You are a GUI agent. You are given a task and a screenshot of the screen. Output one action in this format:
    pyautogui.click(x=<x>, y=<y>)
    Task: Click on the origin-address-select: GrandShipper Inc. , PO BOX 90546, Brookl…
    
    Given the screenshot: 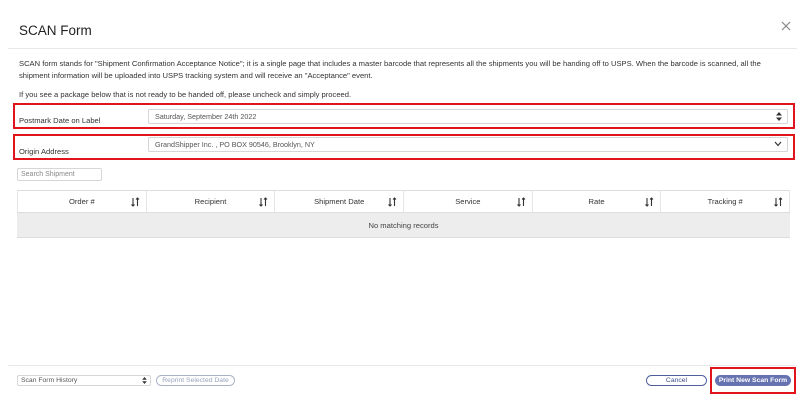 What is the action you would take?
    pyautogui.click(x=468, y=144)
    